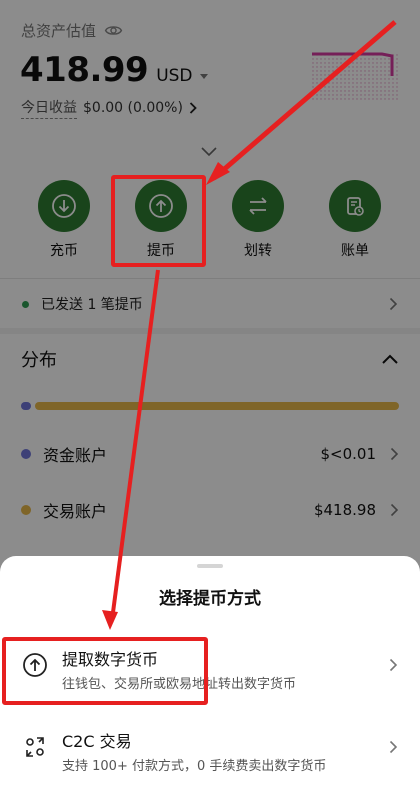 The width and height of the screenshot is (420, 809). I want to click on c2c-exchange-icon, so click(35, 747).